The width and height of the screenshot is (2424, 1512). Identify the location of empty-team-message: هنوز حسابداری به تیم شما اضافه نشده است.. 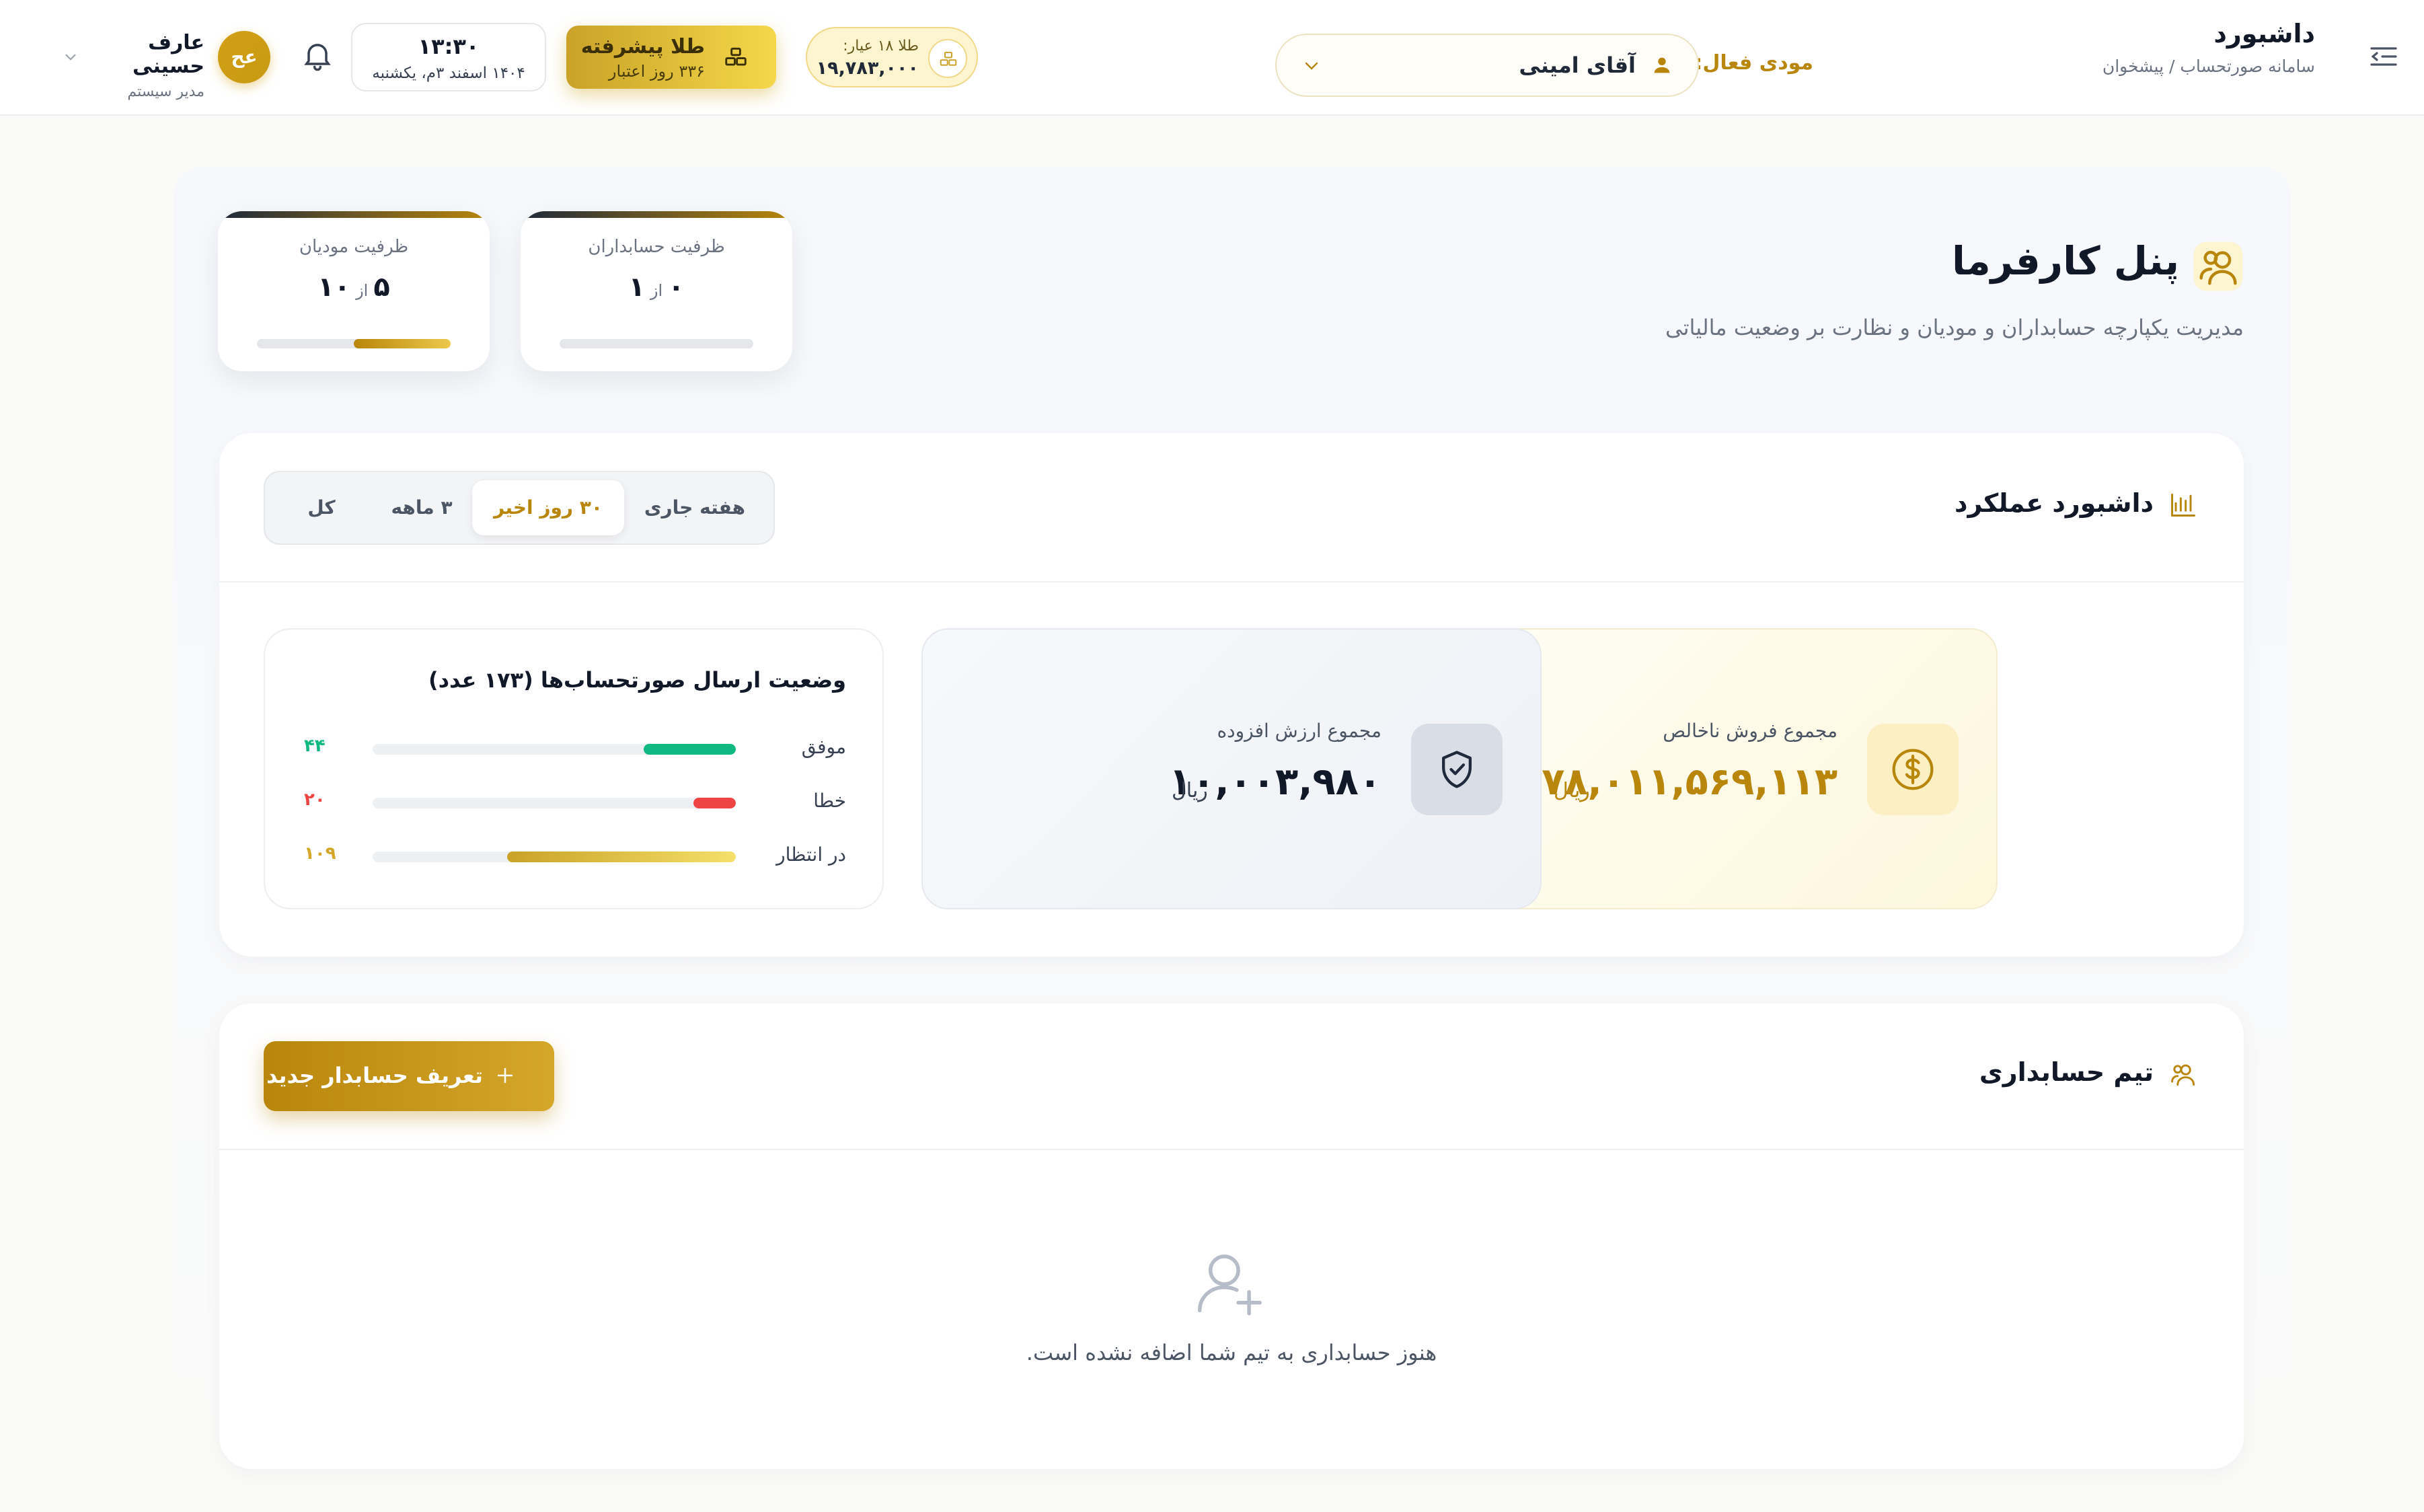
(1231, 1352).